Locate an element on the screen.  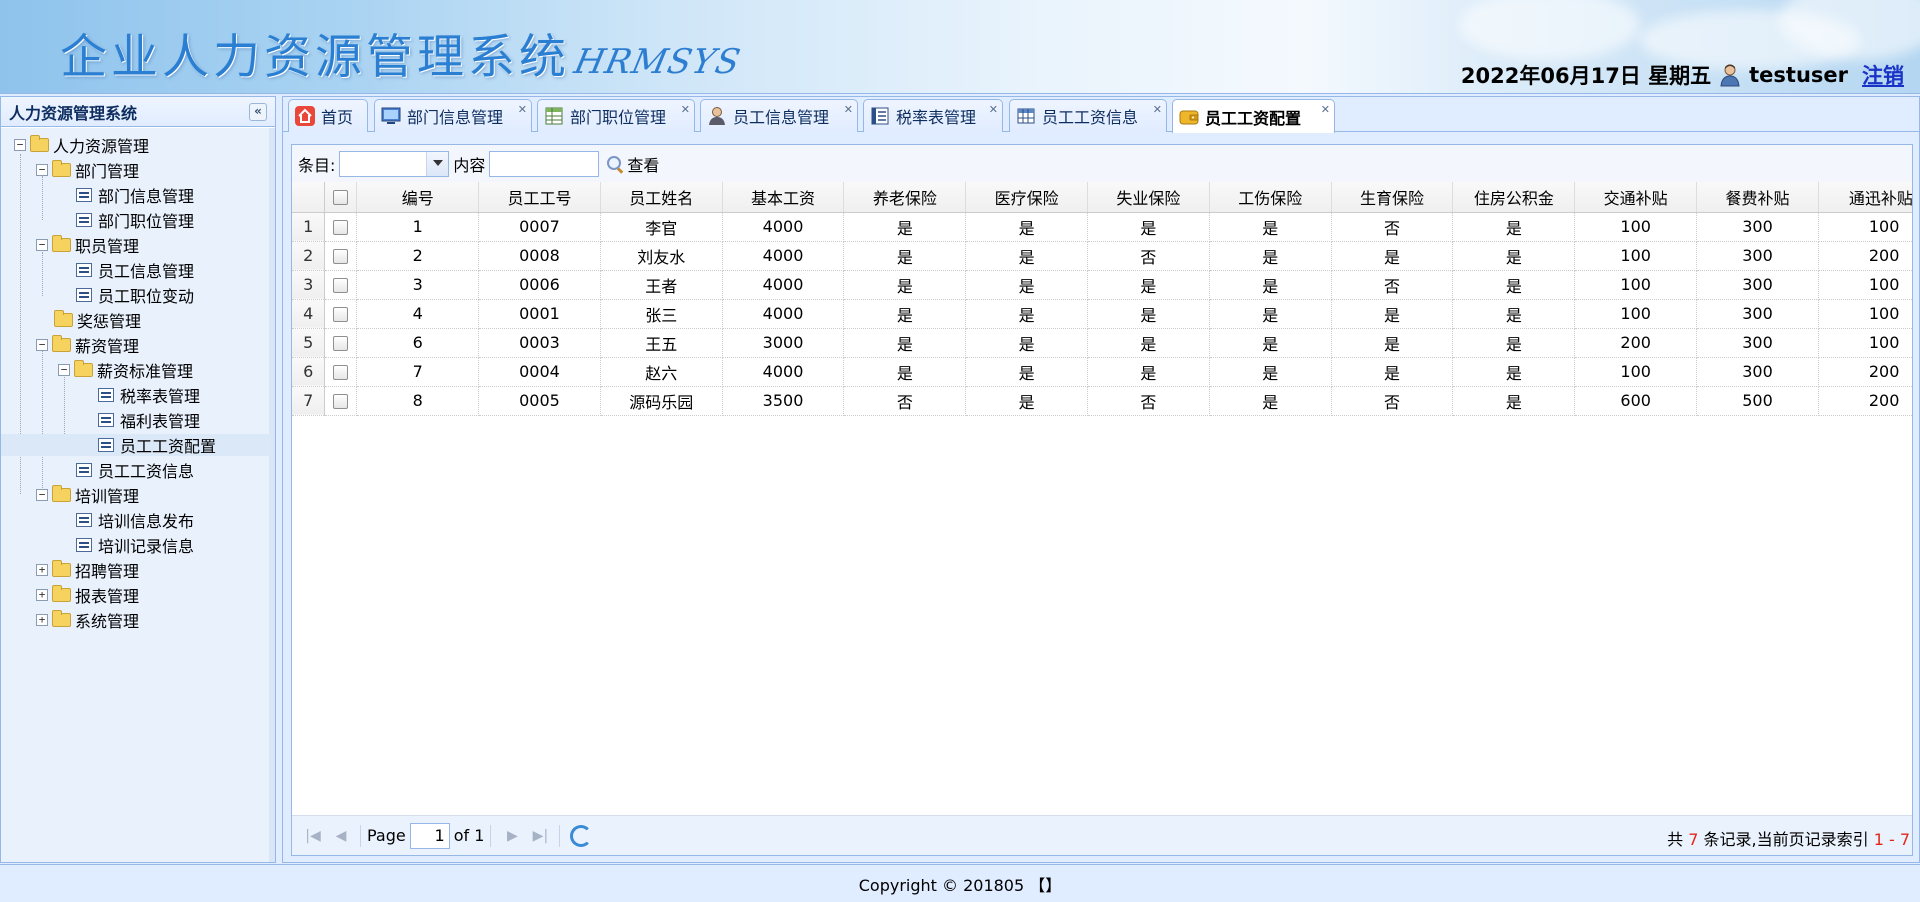
column-header: 失业保险 is located at coordinates (1148, 197).